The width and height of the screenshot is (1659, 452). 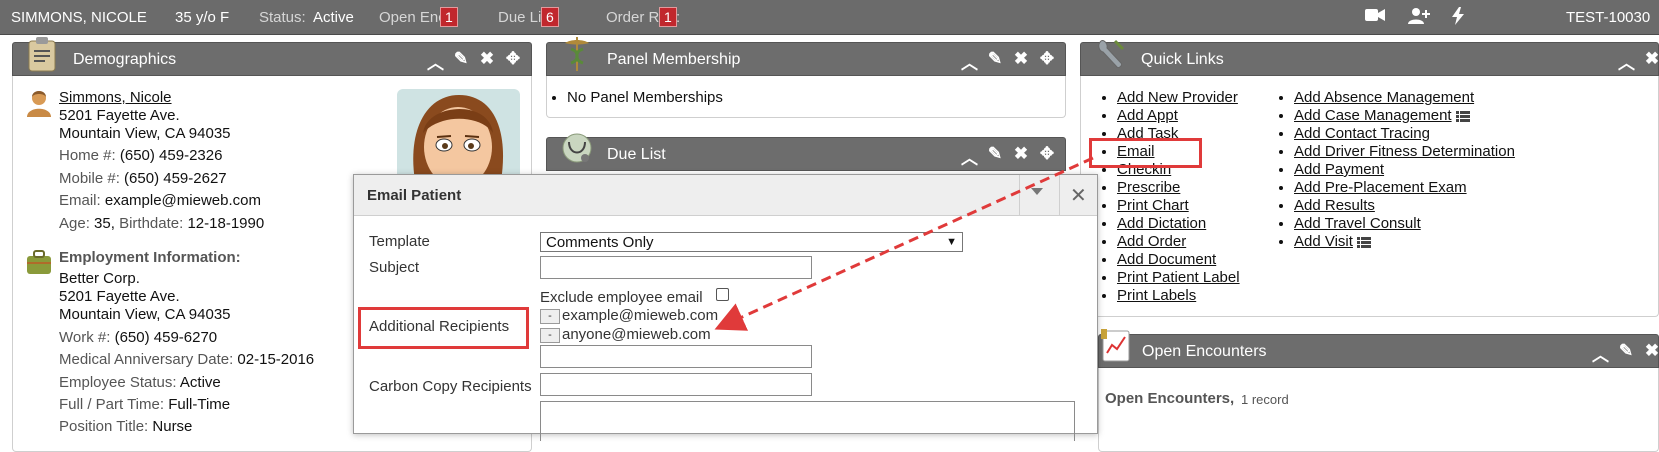 I want to click on employee-status: Employee Status: Active, so click(x=140, y=382).